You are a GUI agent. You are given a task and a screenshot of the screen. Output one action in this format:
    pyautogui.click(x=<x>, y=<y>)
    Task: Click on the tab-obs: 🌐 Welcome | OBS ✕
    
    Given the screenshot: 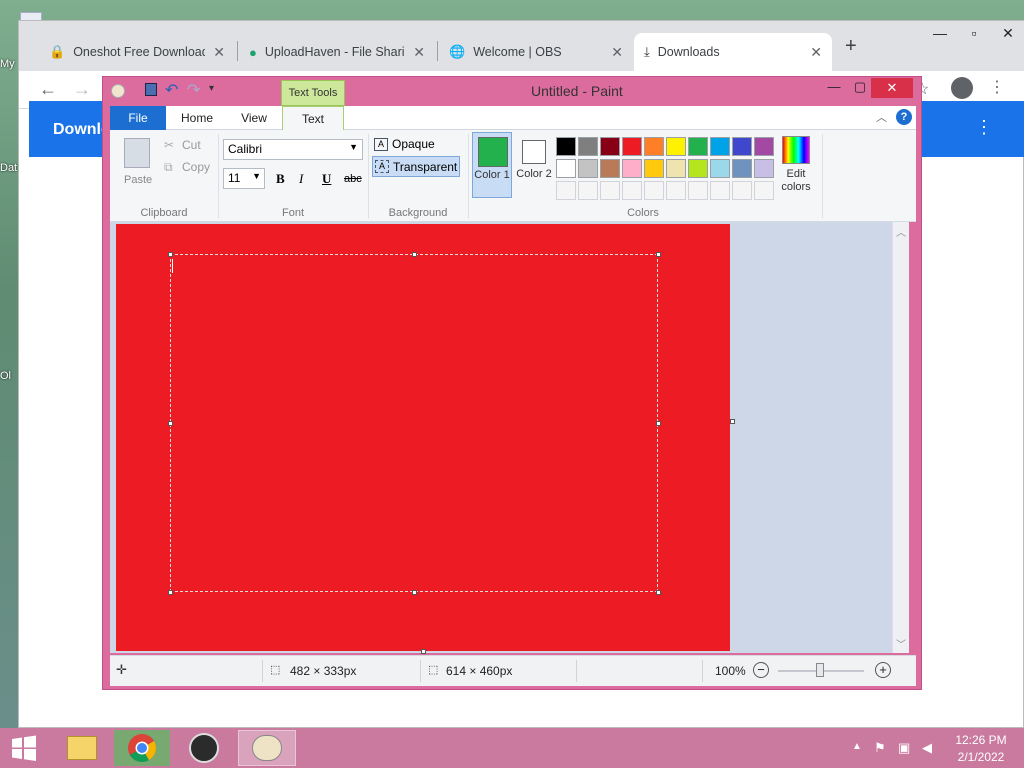 What is the action you would take?
    pyautogui.click(x=536, y=52)
    